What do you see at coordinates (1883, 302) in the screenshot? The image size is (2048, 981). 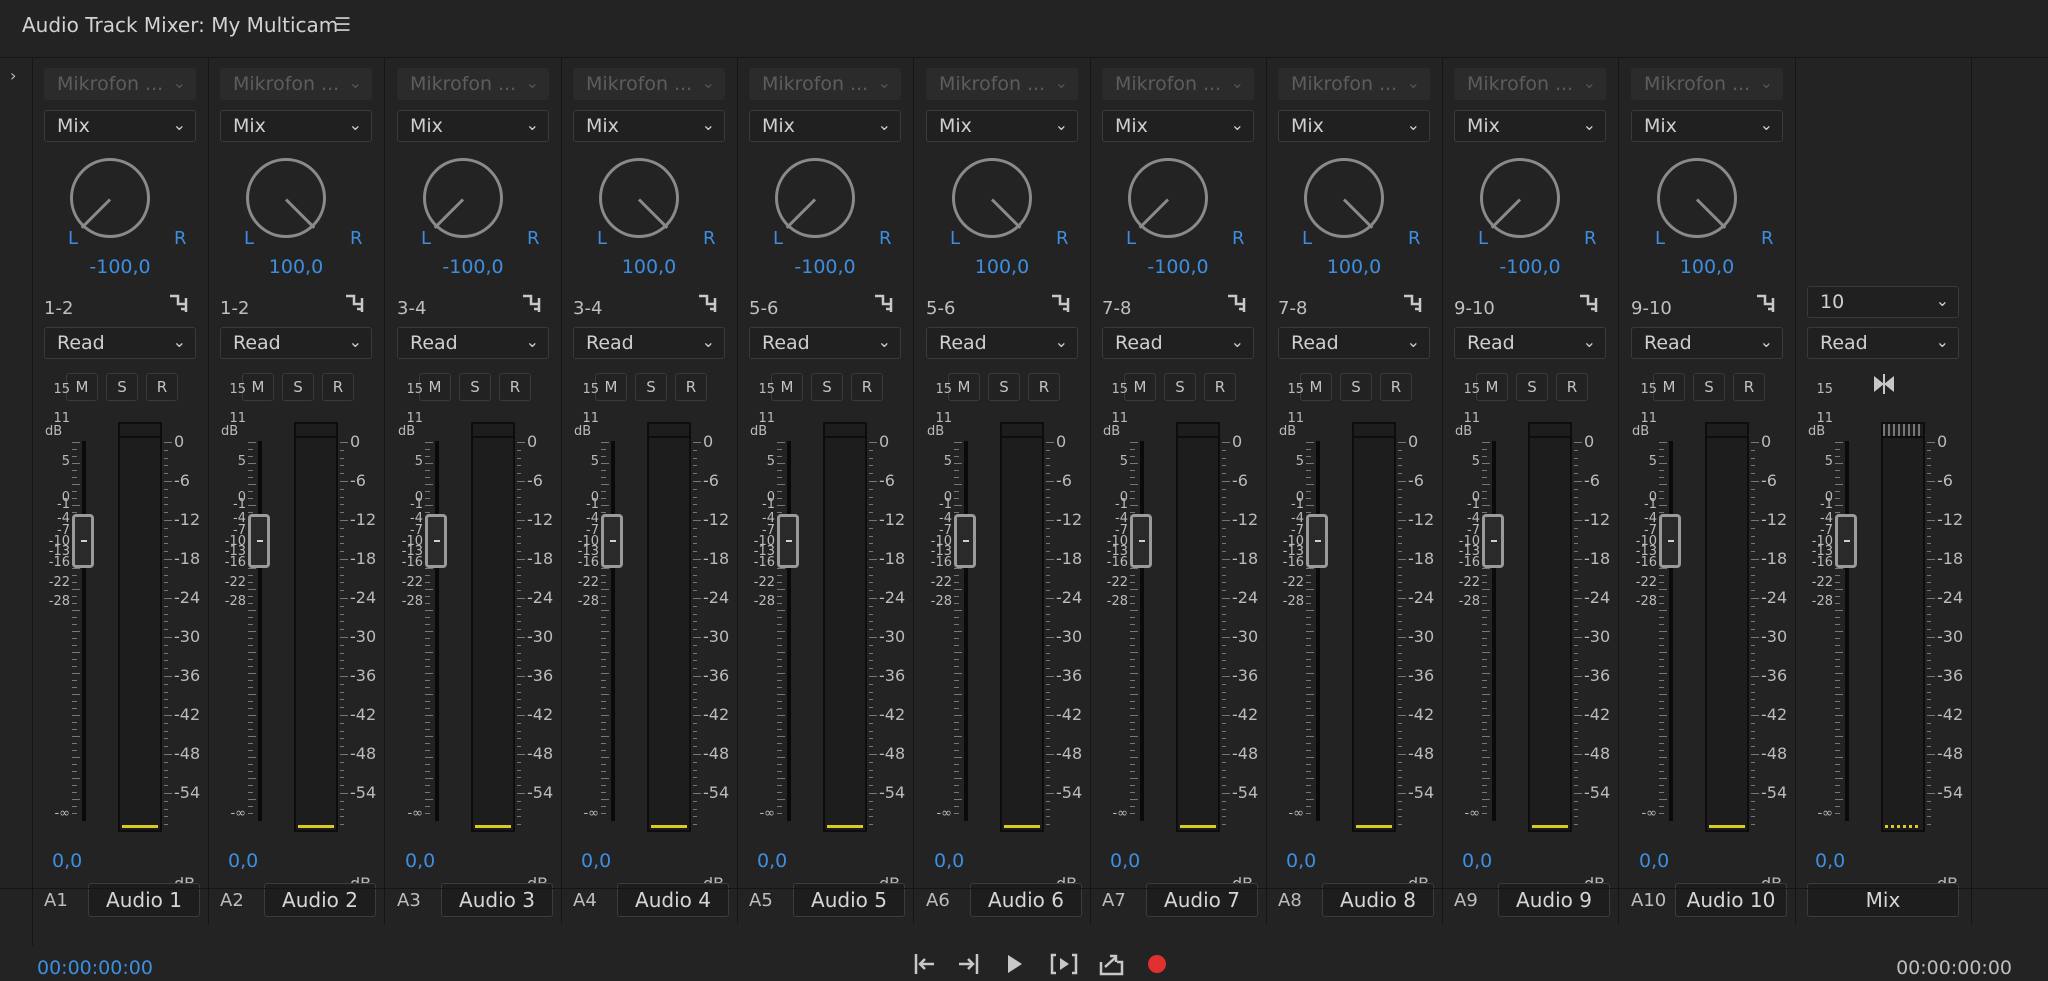 I see `master-channels-select: 10 ⌄` at bounding box center [1883, 302].